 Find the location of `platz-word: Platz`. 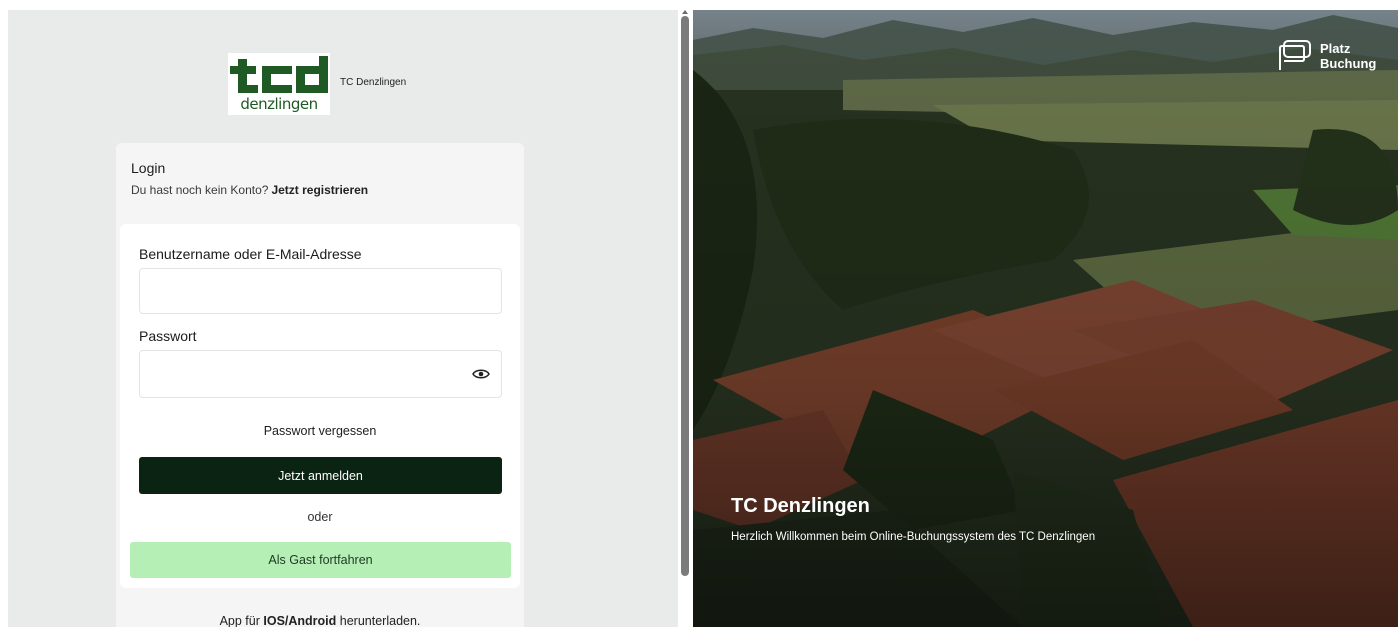

platz-word: Platz is located at coordinates (1335, 48).